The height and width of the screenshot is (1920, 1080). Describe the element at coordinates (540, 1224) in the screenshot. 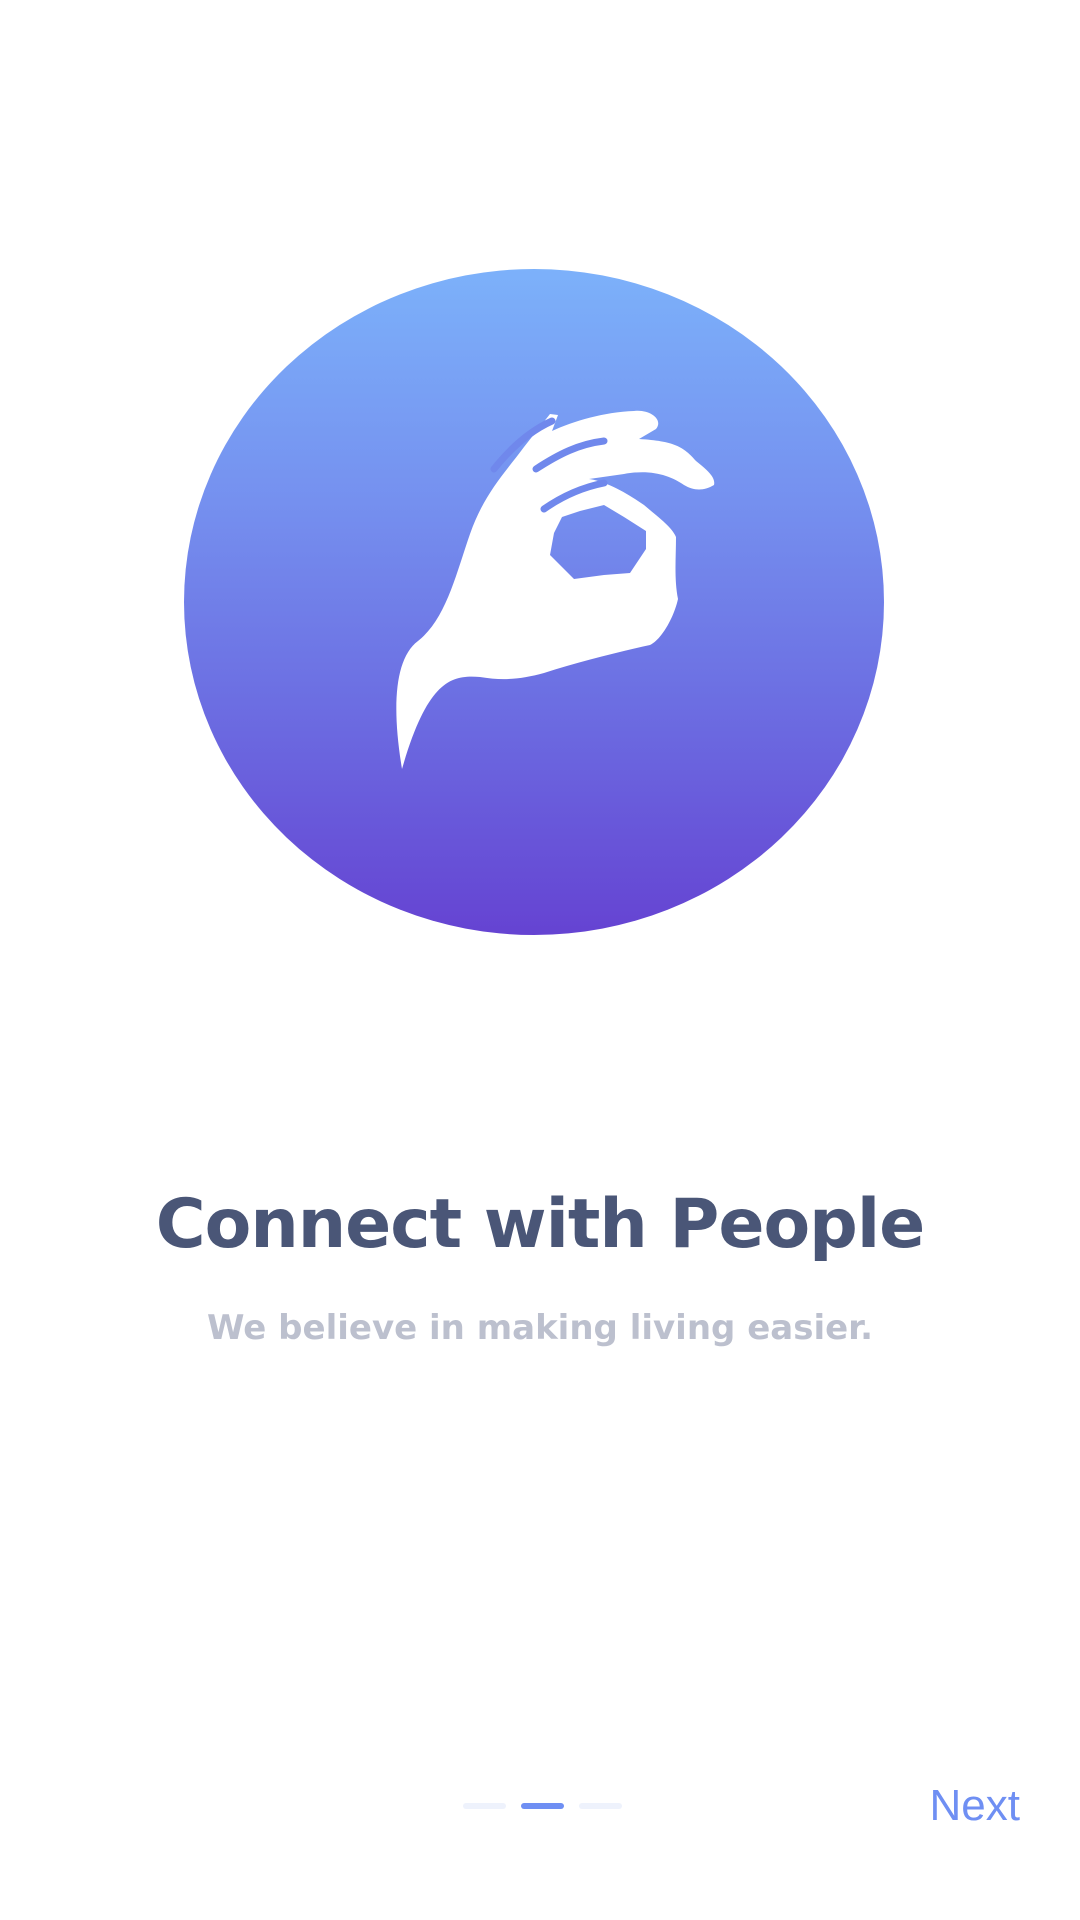

I see `page-title: Connect with People` at that location.